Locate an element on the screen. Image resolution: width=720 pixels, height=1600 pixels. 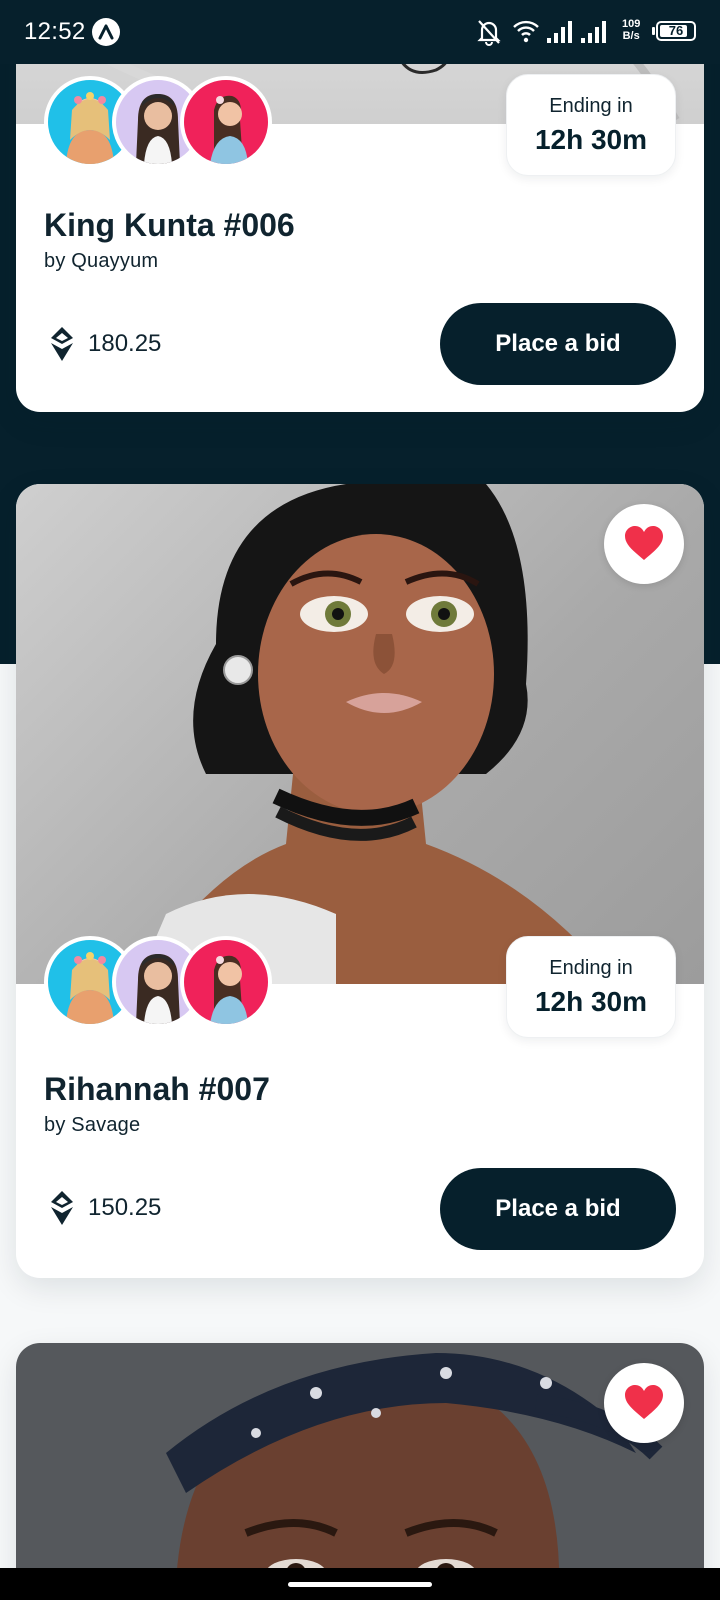
status-bar: 12:52 109 B/s 76 is located at coordinates (360, 32).